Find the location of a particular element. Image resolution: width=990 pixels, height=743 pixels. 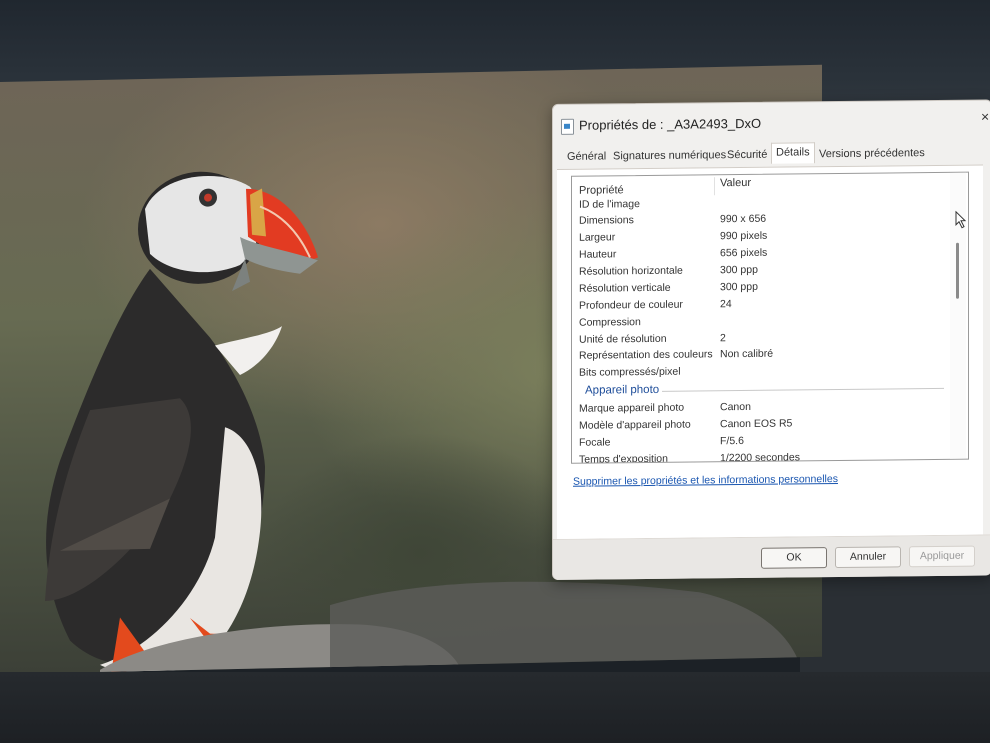

property-name: Modèle d'appareil photo is located at coordinates (635, 425).